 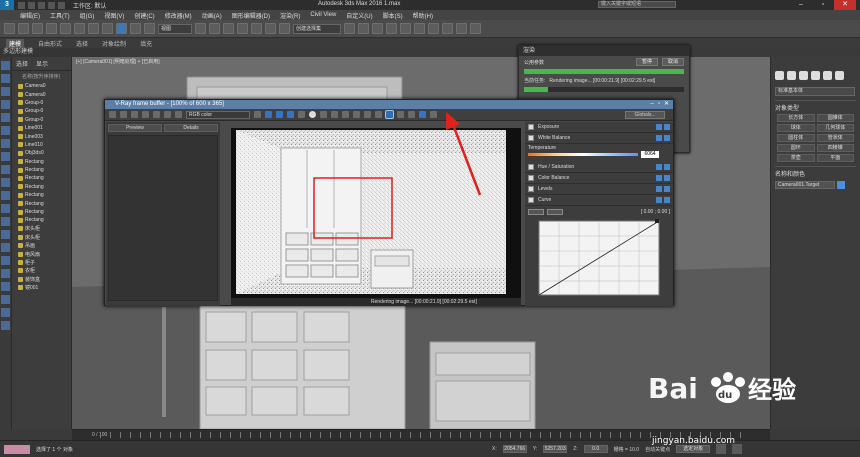 What do you see at coordinates (599, 200) in the screenshot?
I see `curve-row: Curve` at bounding box center [599, 200].